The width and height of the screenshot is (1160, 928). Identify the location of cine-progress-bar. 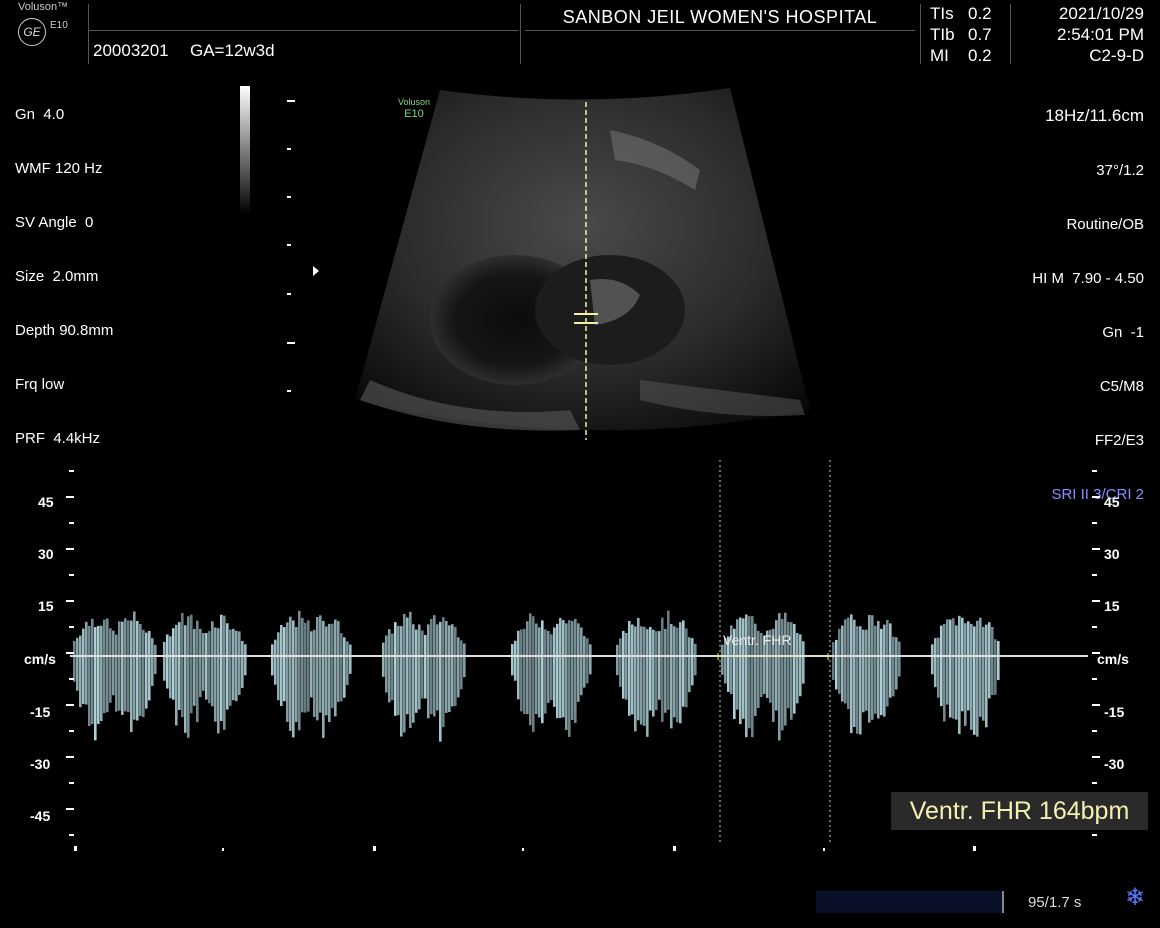
(909, 902).